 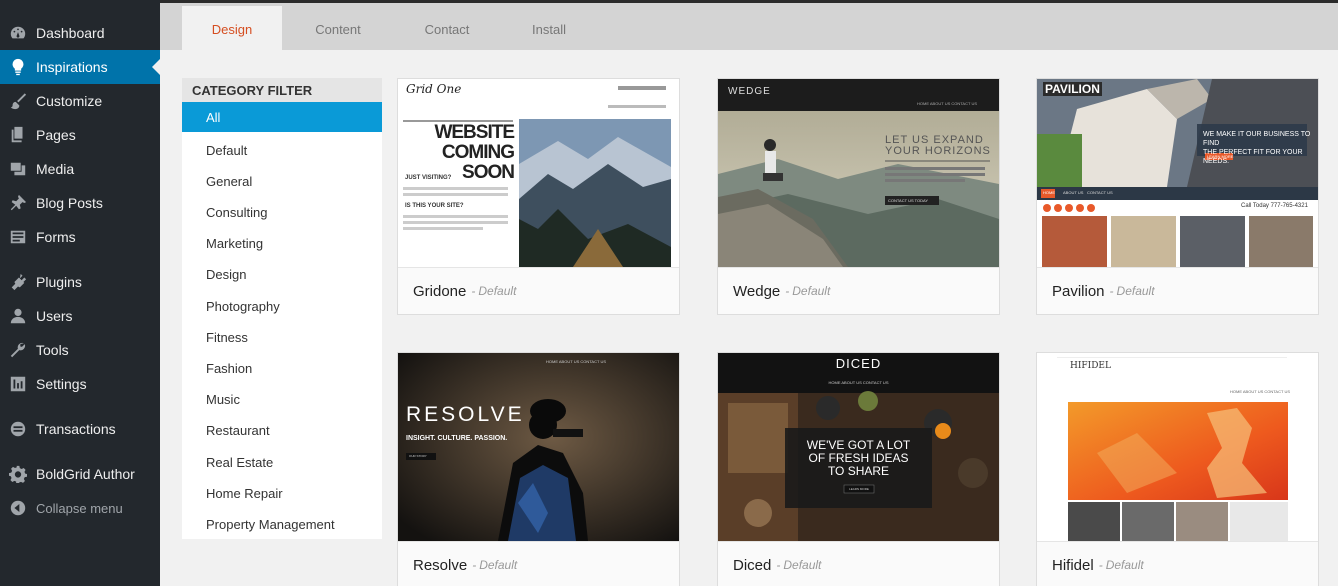 I want to click on theme-name: Gridone, so click(x=440, y=291).